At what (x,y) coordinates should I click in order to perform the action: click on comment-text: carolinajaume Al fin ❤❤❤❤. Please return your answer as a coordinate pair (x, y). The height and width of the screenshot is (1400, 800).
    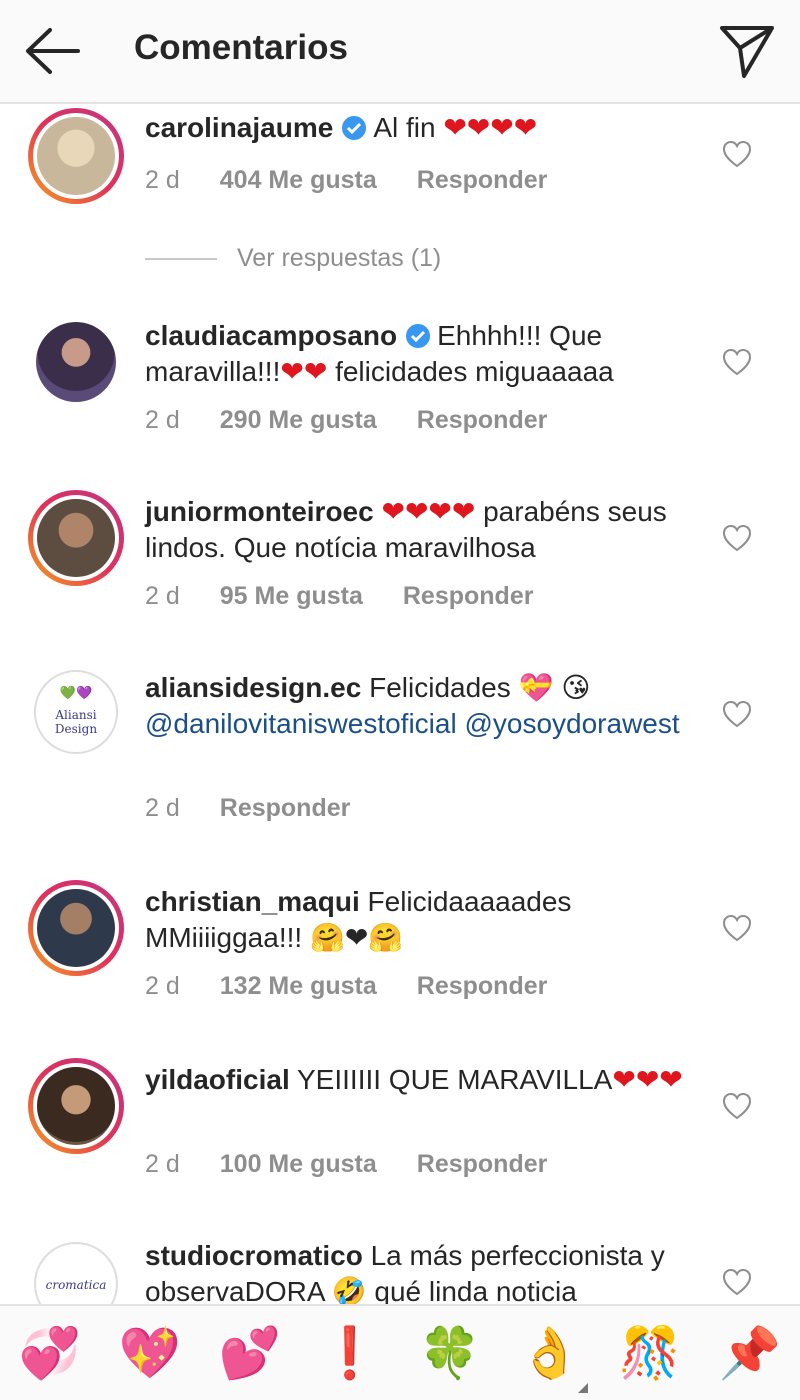
    Looking at the image, I should click on (425, 128).